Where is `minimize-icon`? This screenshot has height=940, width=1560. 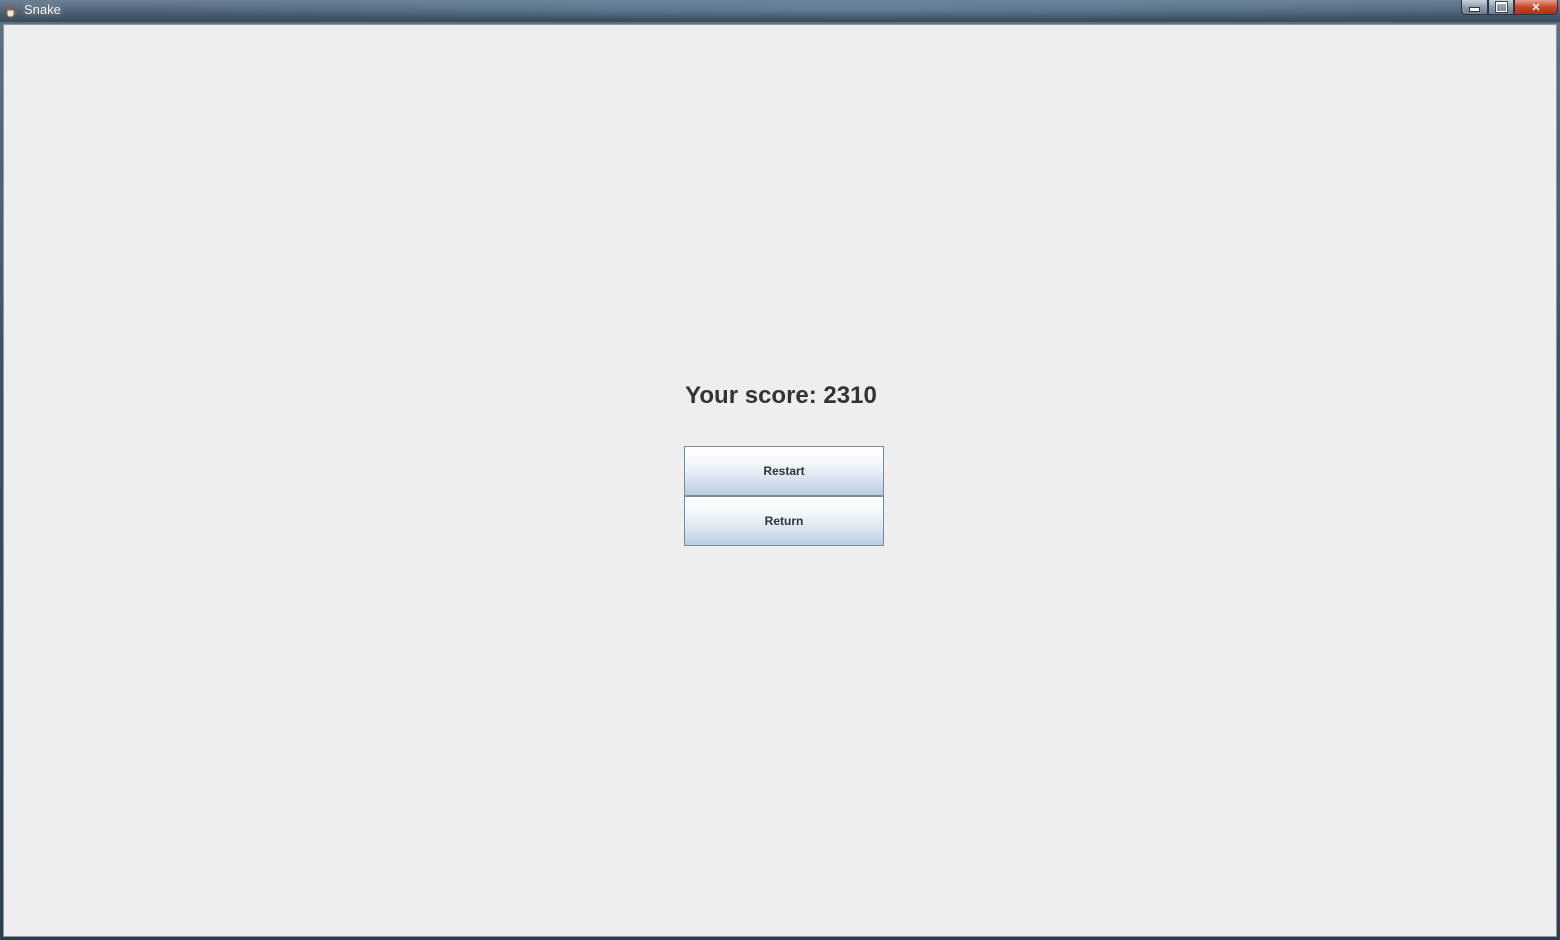 minimize-icon is located at coordinates (1474, 9).